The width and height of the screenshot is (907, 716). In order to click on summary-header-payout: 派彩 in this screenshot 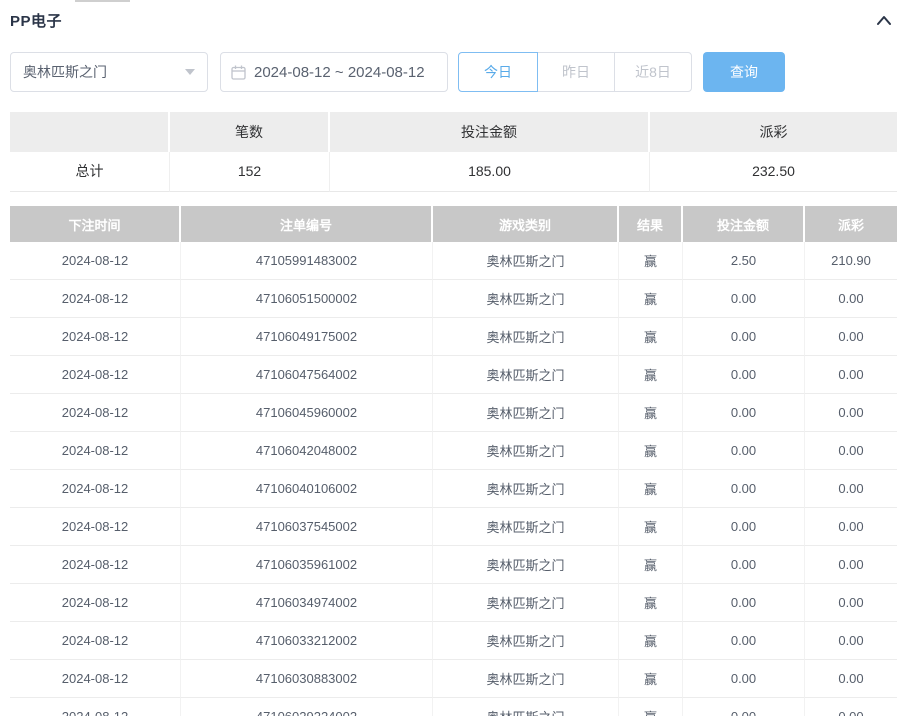, I will do `click(773, 132)`.